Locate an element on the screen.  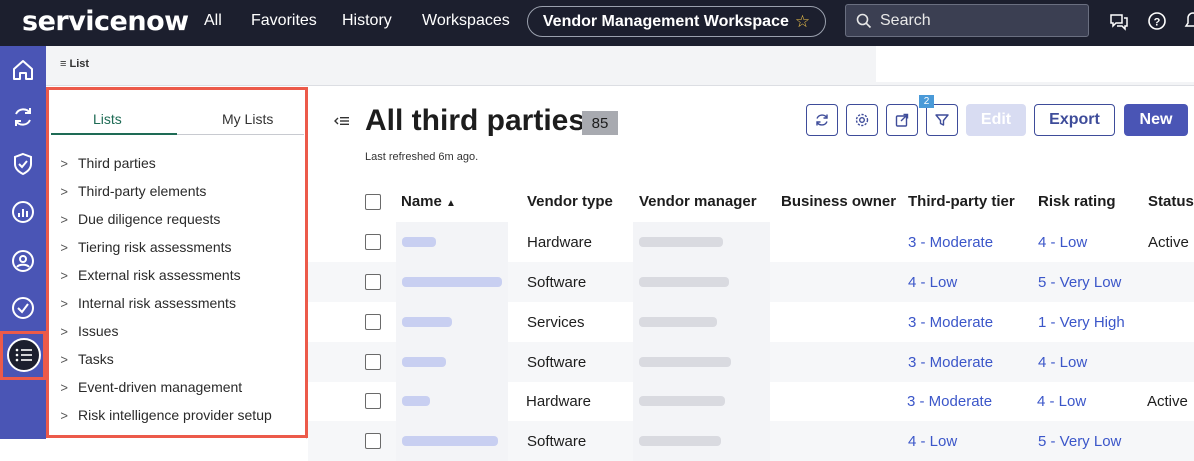
list-settings-button is located at coordinates (862, 120).